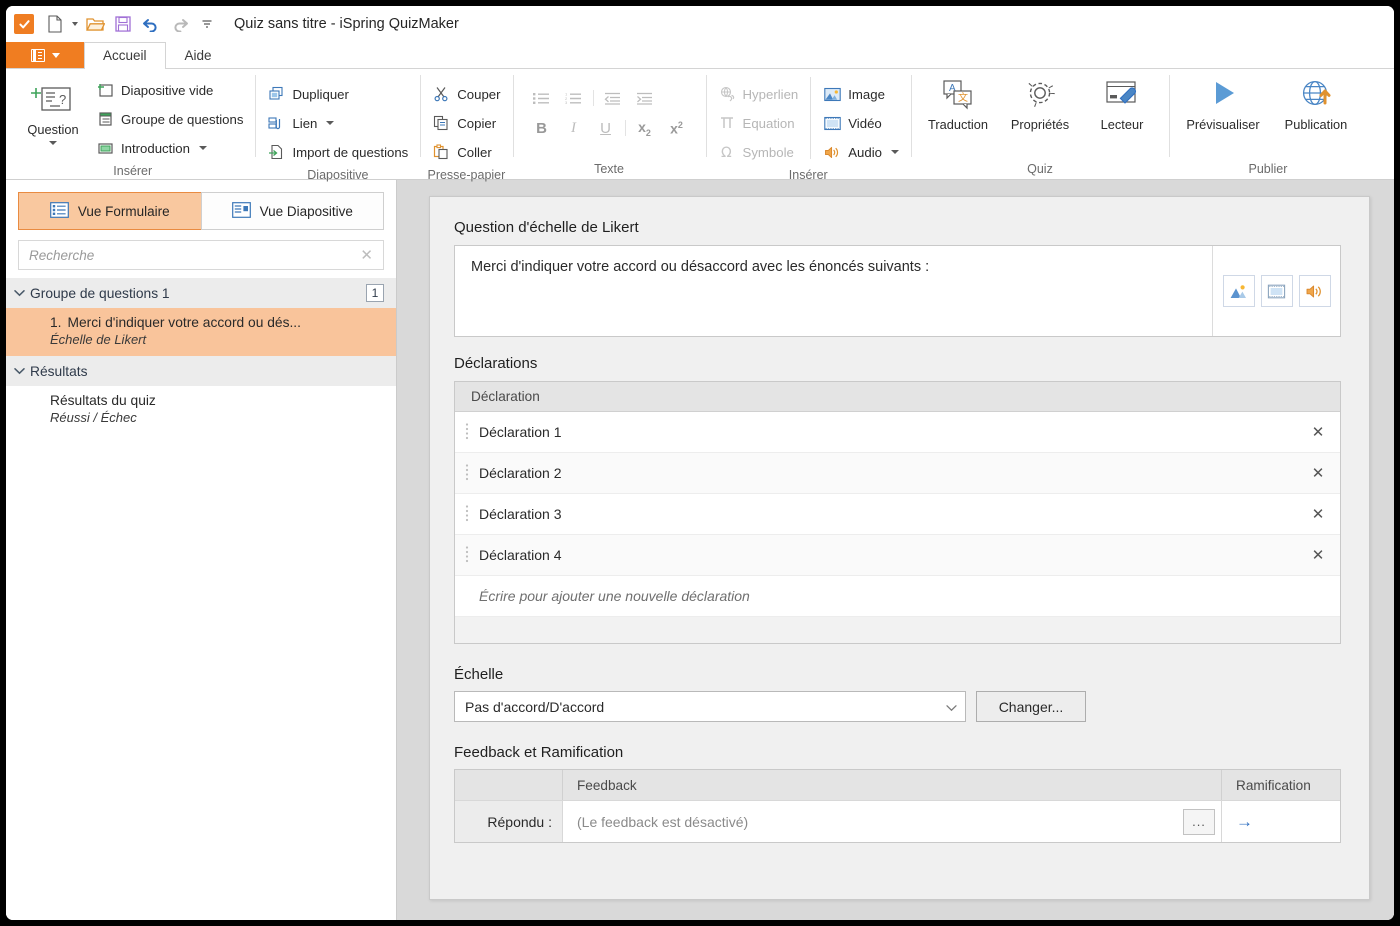  I want to click on statement-text: Déclaration 4, so click(887, 555).